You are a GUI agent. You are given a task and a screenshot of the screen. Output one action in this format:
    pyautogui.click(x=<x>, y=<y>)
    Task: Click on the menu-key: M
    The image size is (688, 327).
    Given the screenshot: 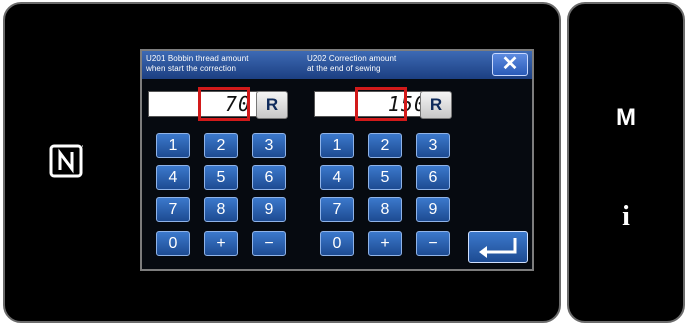 What is the action you would take?
    pyautogui.click(x=626, y=118)
    